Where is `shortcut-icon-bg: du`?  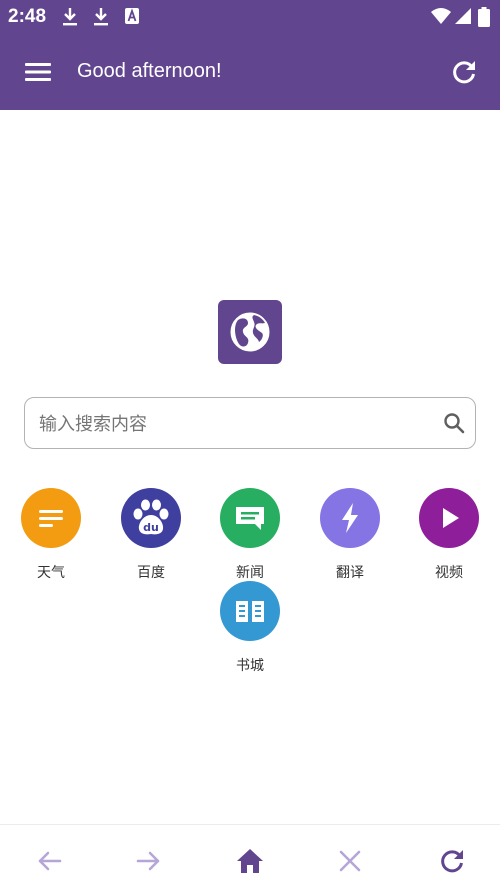
shortcut-icon-bg: du is located at coordinates (151, 518).